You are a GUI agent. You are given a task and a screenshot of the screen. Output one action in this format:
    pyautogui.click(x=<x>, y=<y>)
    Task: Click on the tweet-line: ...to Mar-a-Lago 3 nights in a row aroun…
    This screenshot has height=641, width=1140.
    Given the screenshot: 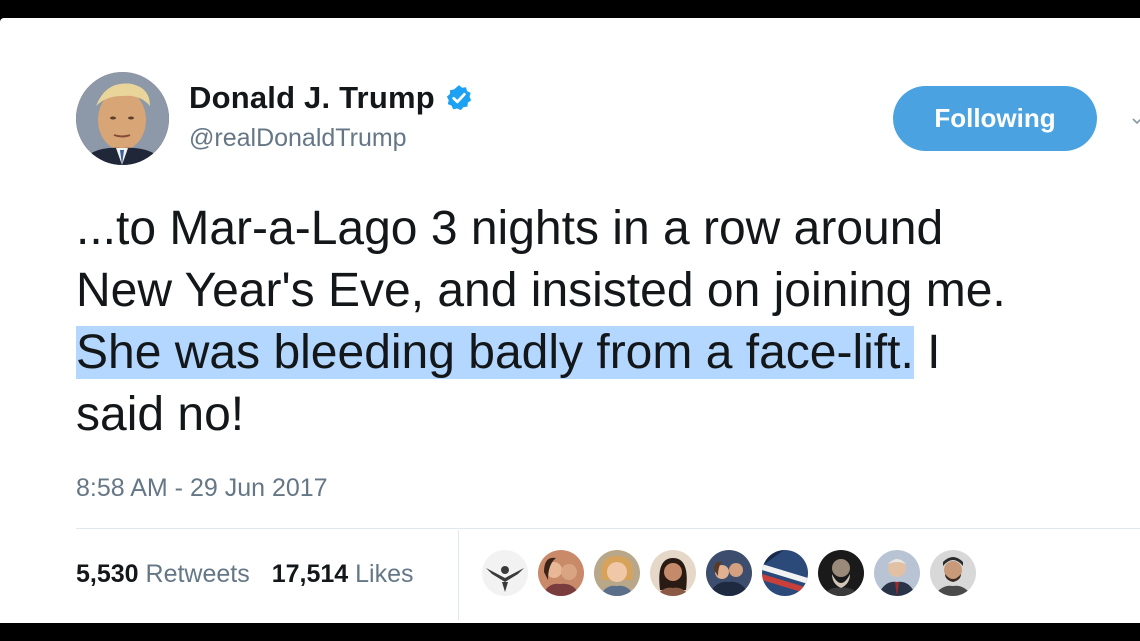 What is the action you would take?
    pyautogui.click(x=510, y=228)
    